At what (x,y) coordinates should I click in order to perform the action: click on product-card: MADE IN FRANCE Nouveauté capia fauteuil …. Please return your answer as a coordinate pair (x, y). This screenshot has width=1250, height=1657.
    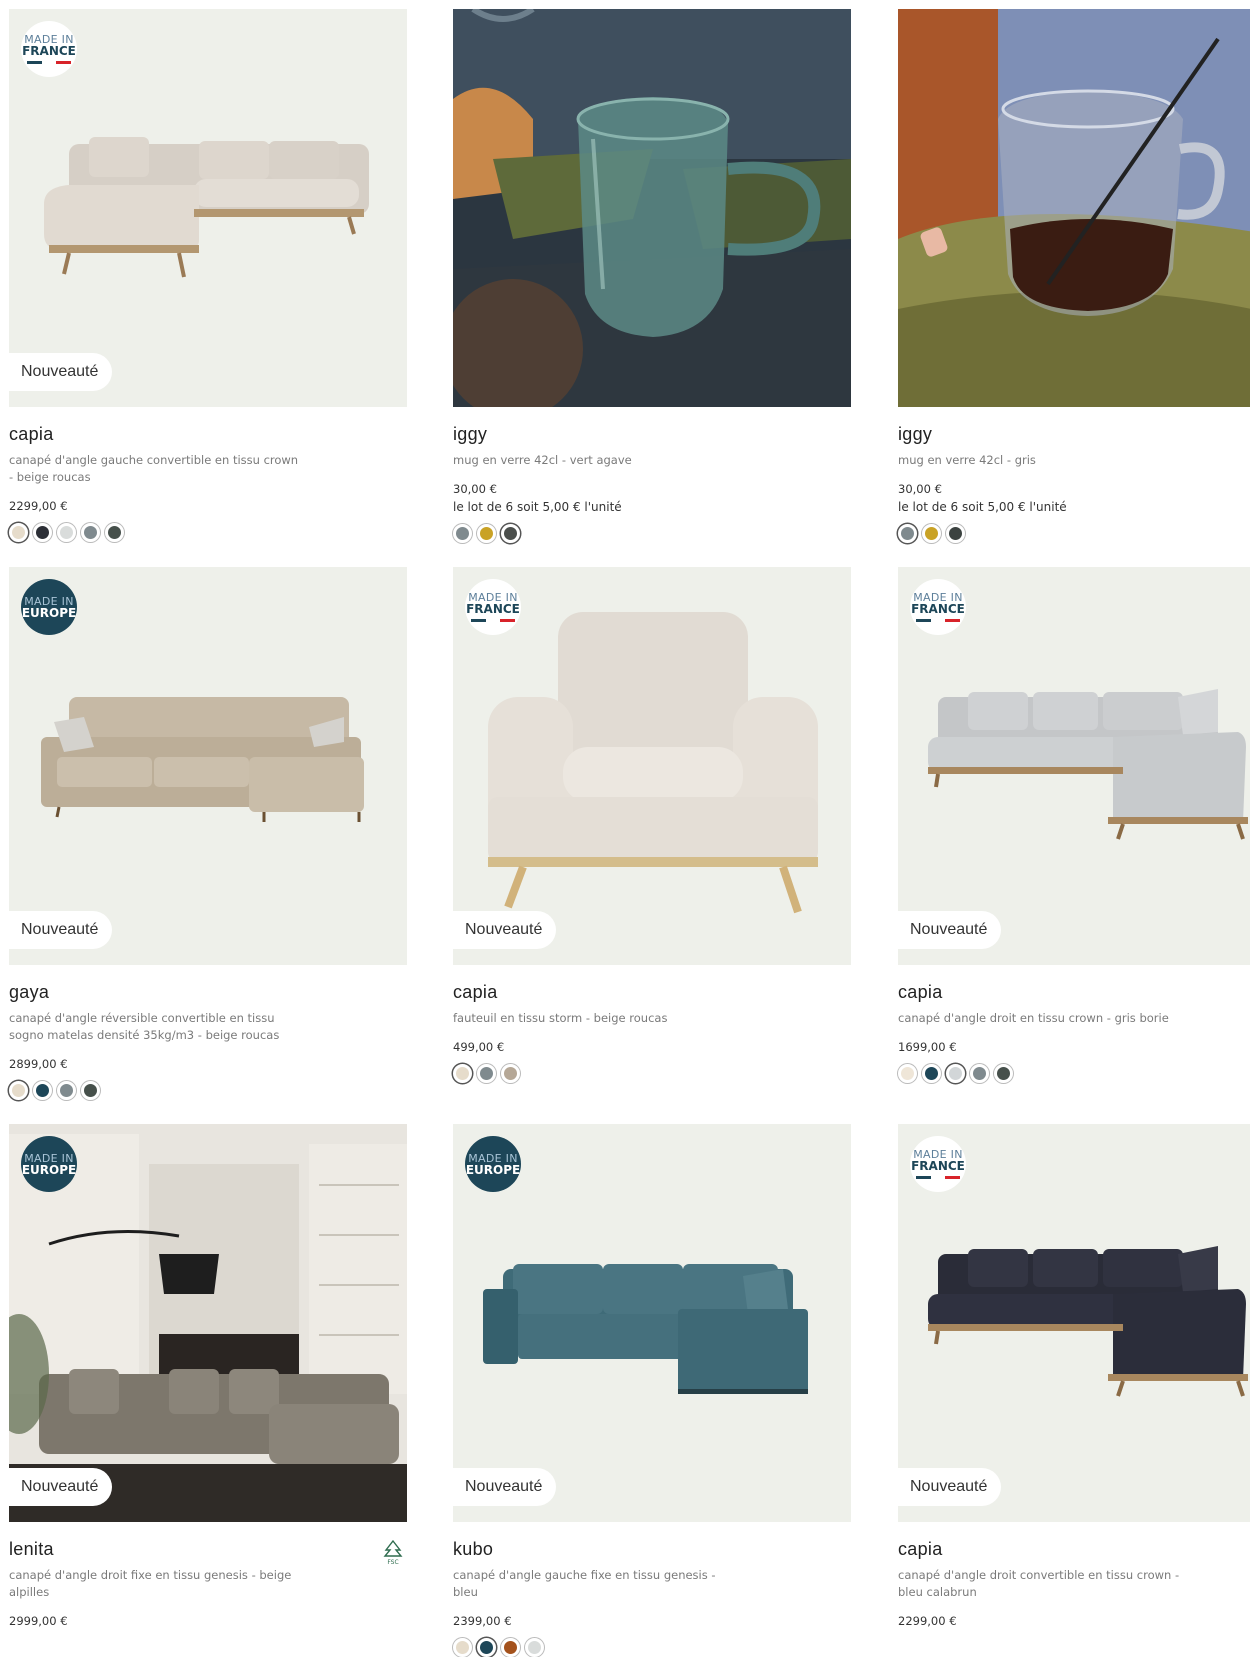
    Looking at the image, I should click on (652, 825).